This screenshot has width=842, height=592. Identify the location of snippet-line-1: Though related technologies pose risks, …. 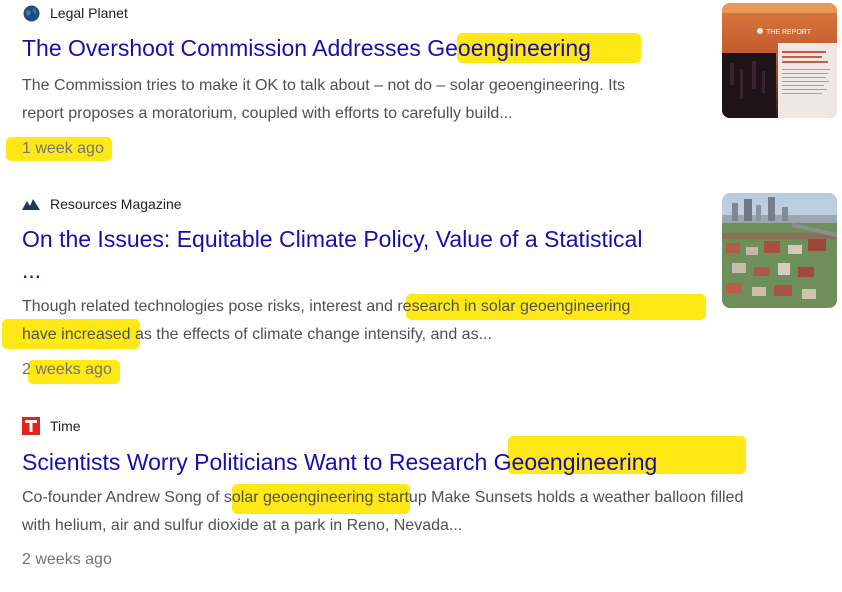
(326, 306).